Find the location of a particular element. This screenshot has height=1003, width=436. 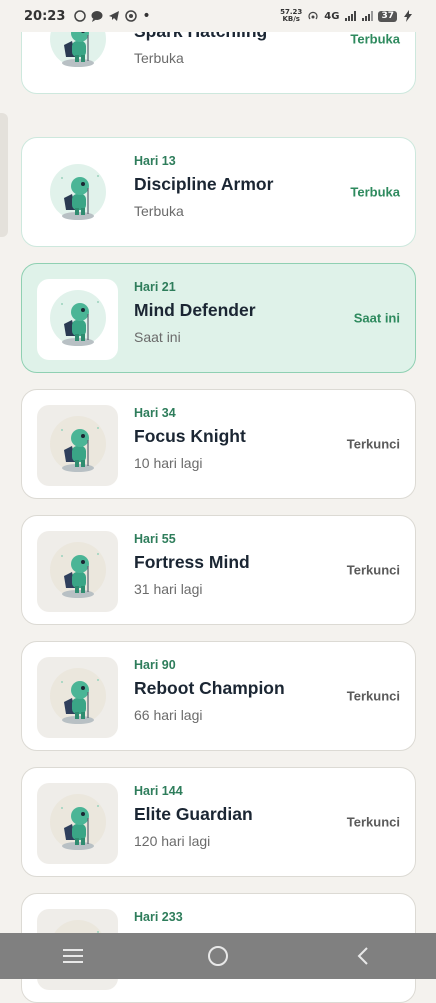

milestone-name: Elite Guardian is located at coordinates (193, 814).